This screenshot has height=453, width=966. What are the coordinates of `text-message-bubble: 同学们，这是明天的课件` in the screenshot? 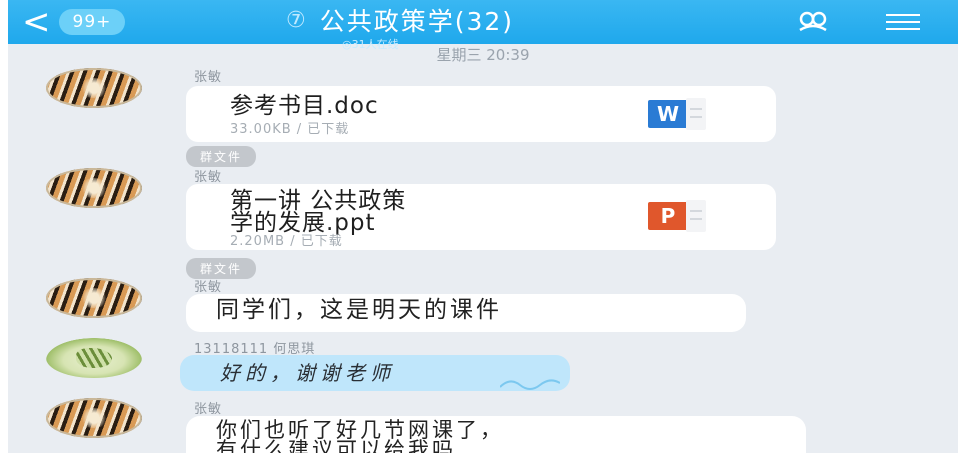 It's located at (466, 313).